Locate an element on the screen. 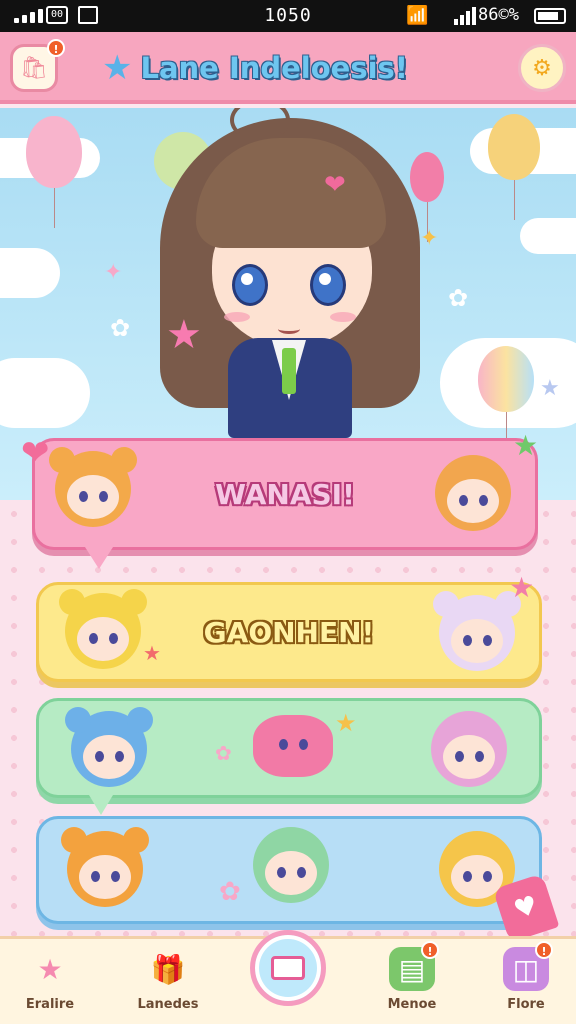 Image resolution: width=576 pixels, height=1024 pixels. gear-icon: ⚙ is located at coordinates (542, 68).